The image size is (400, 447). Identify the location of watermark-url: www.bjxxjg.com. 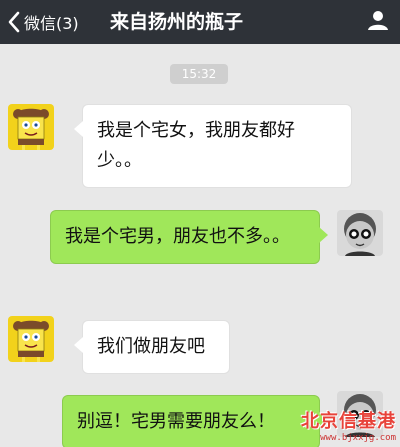
(358, 438).